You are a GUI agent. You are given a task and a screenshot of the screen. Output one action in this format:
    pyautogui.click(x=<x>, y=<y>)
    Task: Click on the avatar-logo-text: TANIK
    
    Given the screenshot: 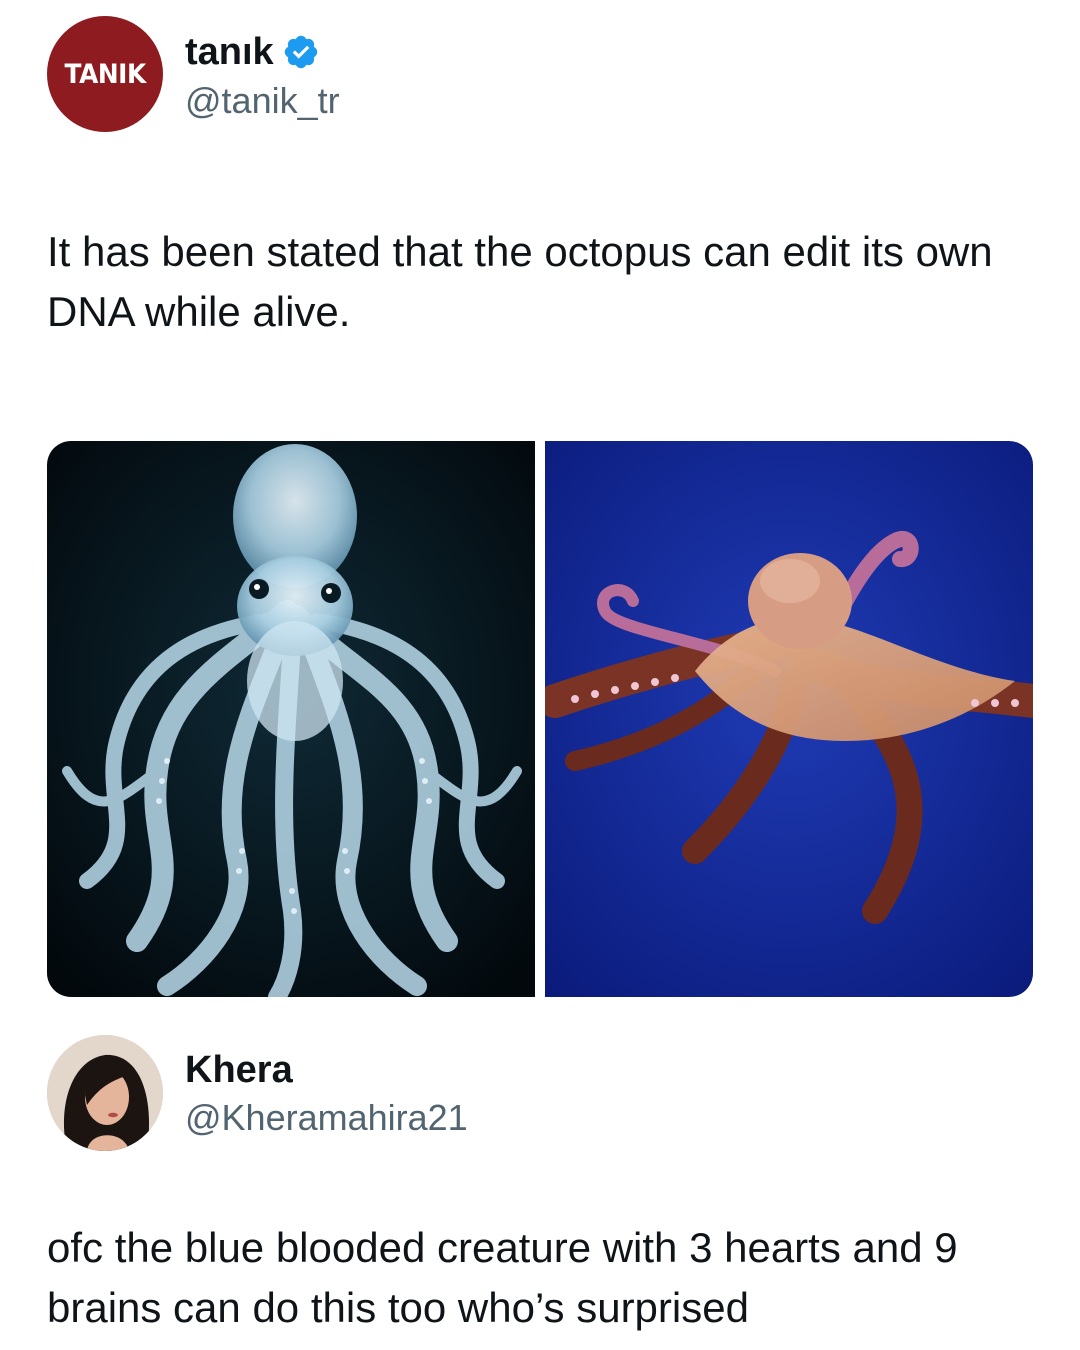 What is the action you would take?
    pyautogui.click(x=105, y=74)
    